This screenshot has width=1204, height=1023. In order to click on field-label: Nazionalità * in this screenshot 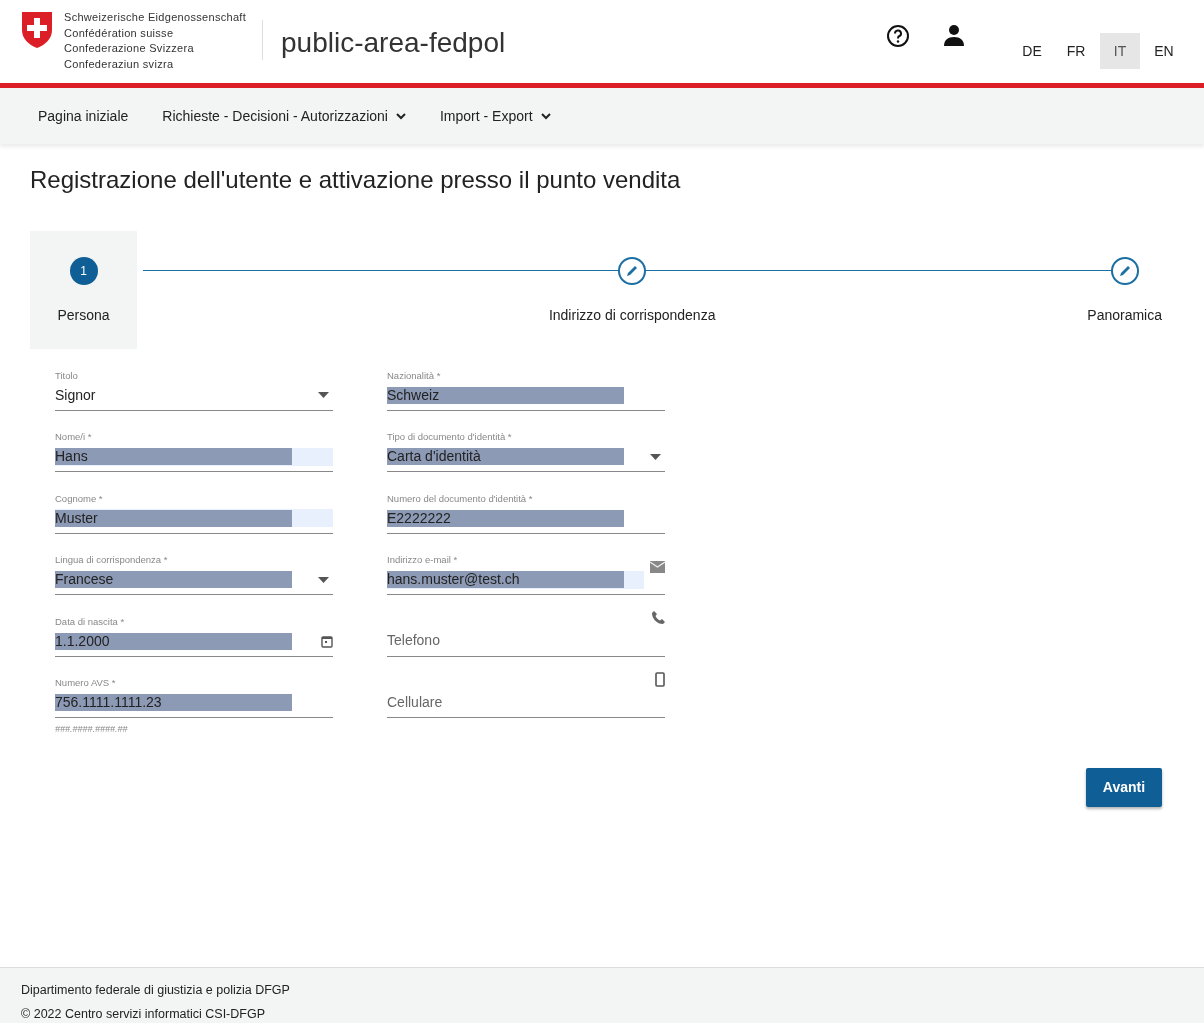, I will do `click(414, 374)`.